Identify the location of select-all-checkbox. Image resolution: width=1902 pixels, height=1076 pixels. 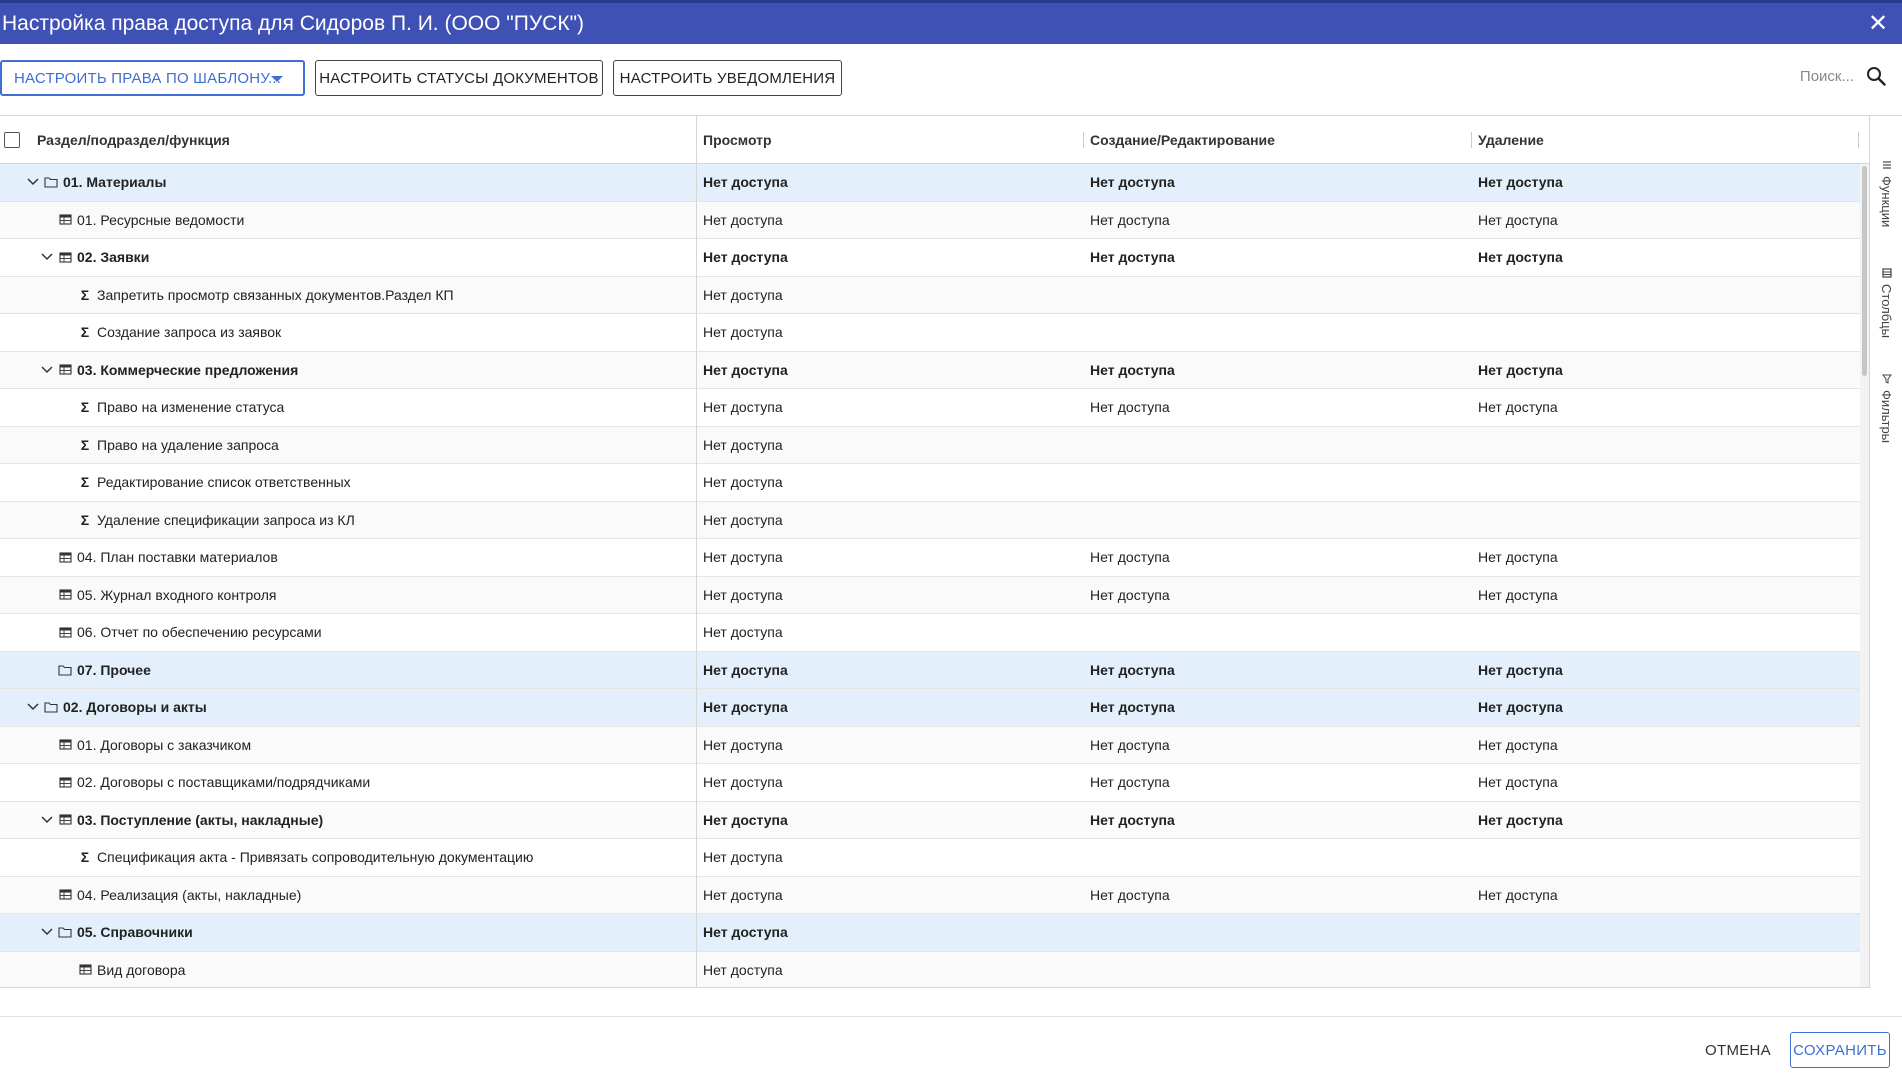
(12, 140).